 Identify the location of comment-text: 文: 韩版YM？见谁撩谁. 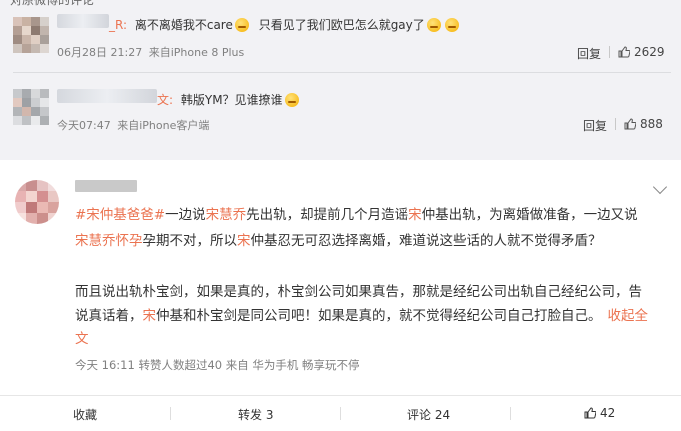
(179, 99).